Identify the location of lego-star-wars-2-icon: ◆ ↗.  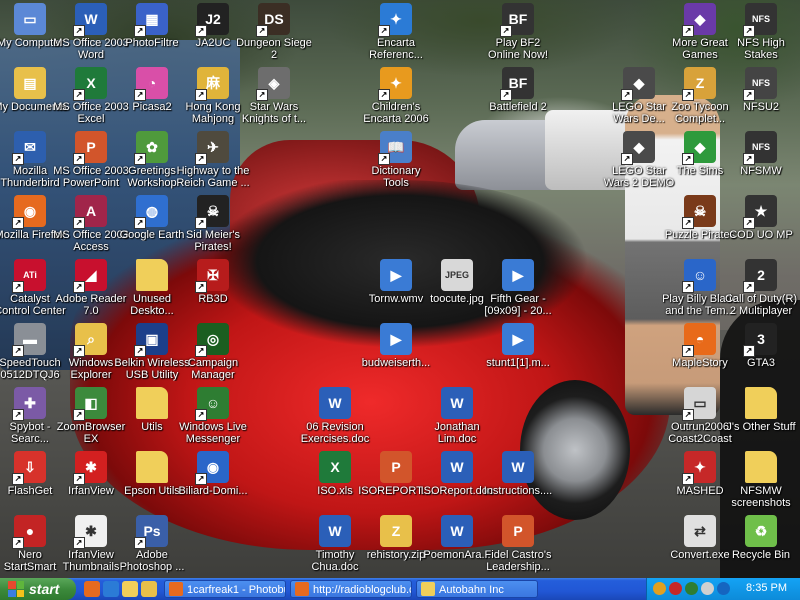
(638, 148).